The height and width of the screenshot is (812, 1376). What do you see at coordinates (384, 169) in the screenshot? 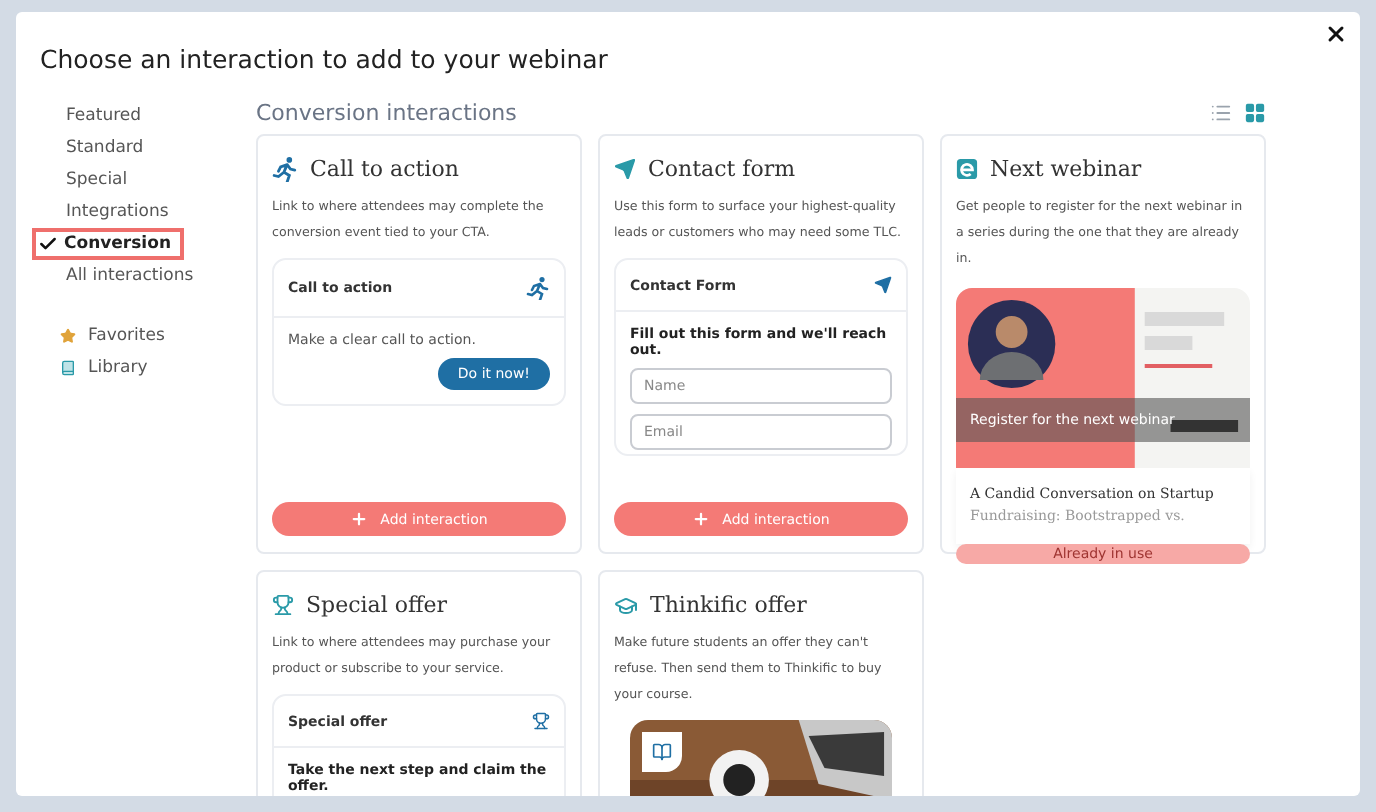
I see `card-title: Call to action` at bounding box center [384, 169].